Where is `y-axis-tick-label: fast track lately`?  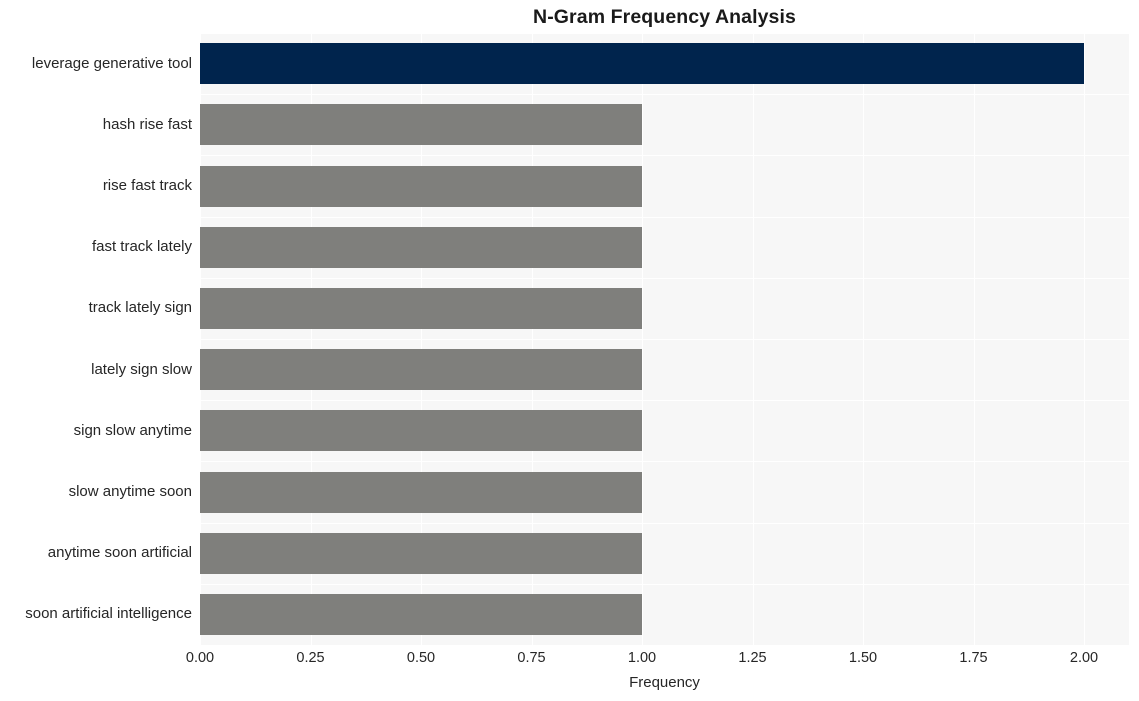
y-axis-tick-label: fast track lately is located at coordinates (141, 247).